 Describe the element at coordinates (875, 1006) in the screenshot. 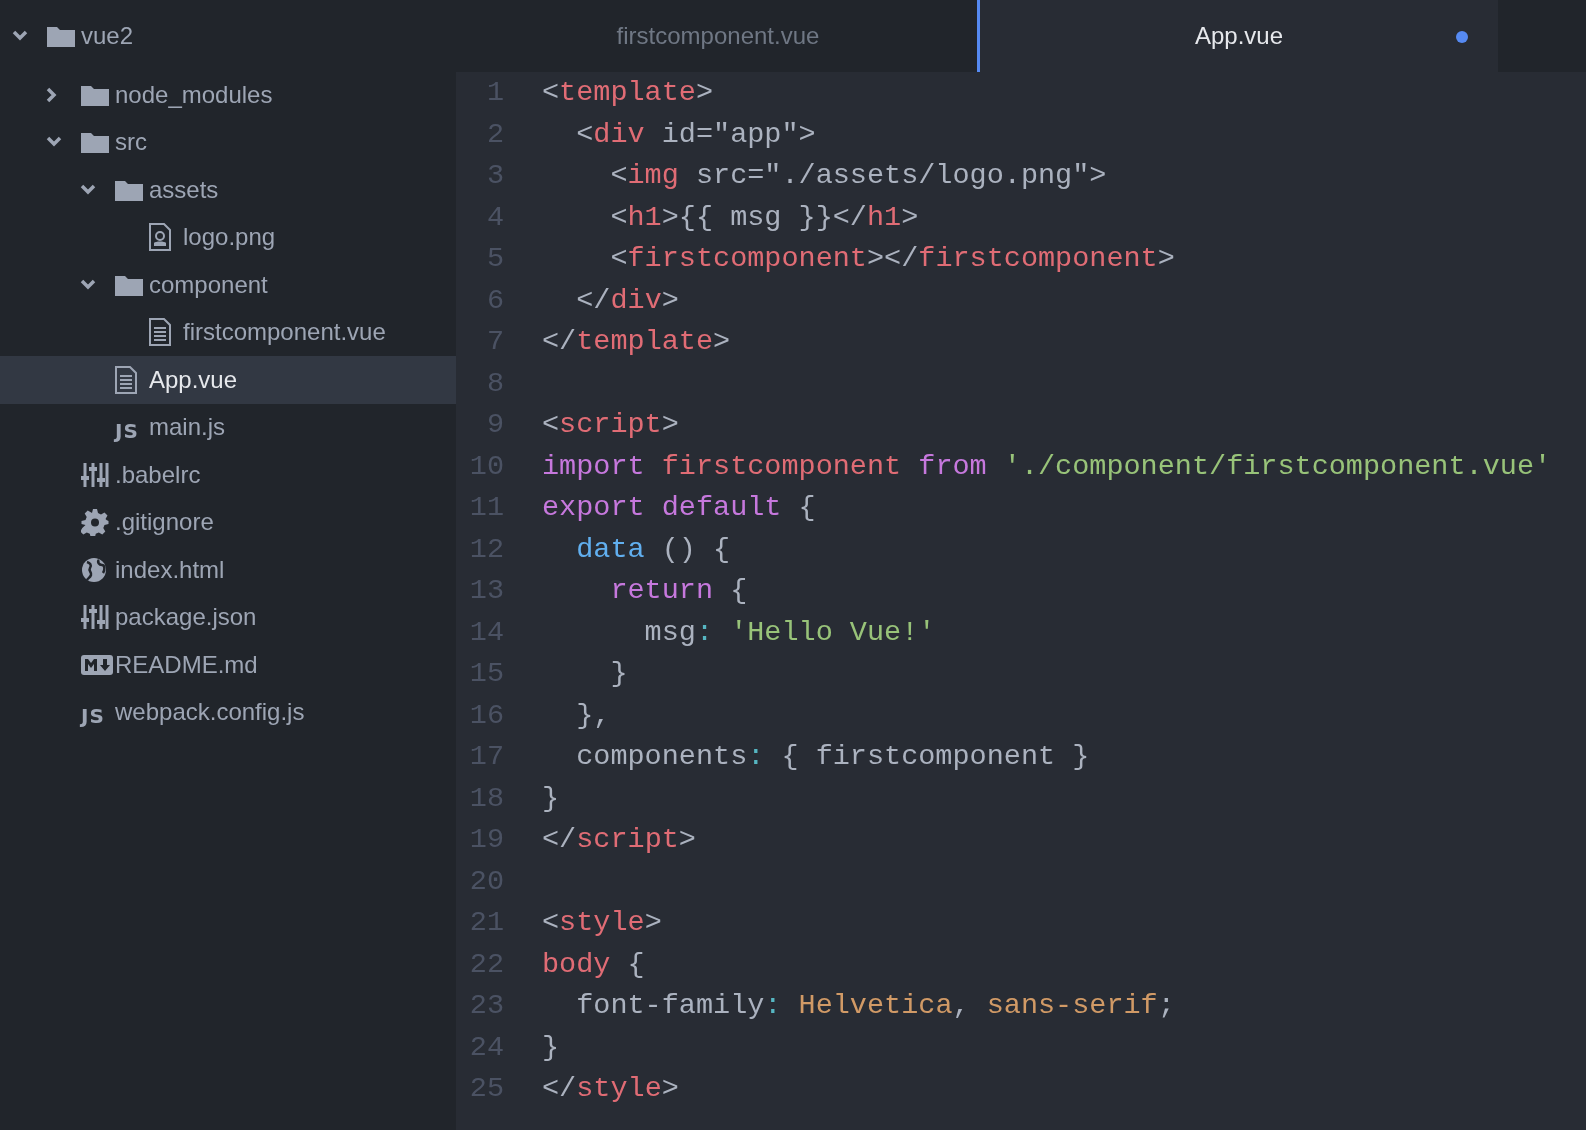

I see `code-line: font-family: Helvetica, sans-serif;` at that location.